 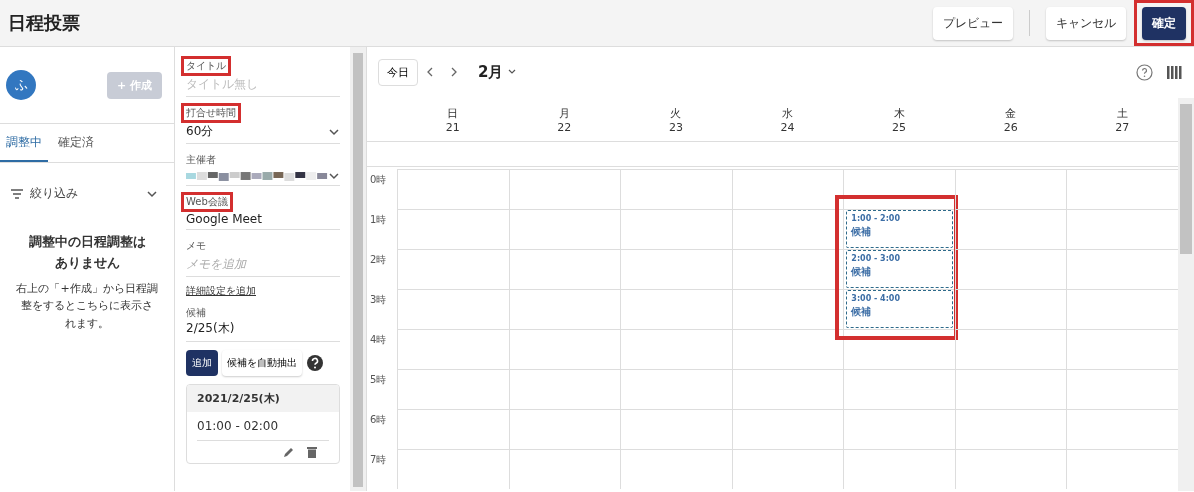 What do you see at coordinates (899, 114) in the screenshot?
I see `weekday-label: 木` at bounding box center [899, 114].